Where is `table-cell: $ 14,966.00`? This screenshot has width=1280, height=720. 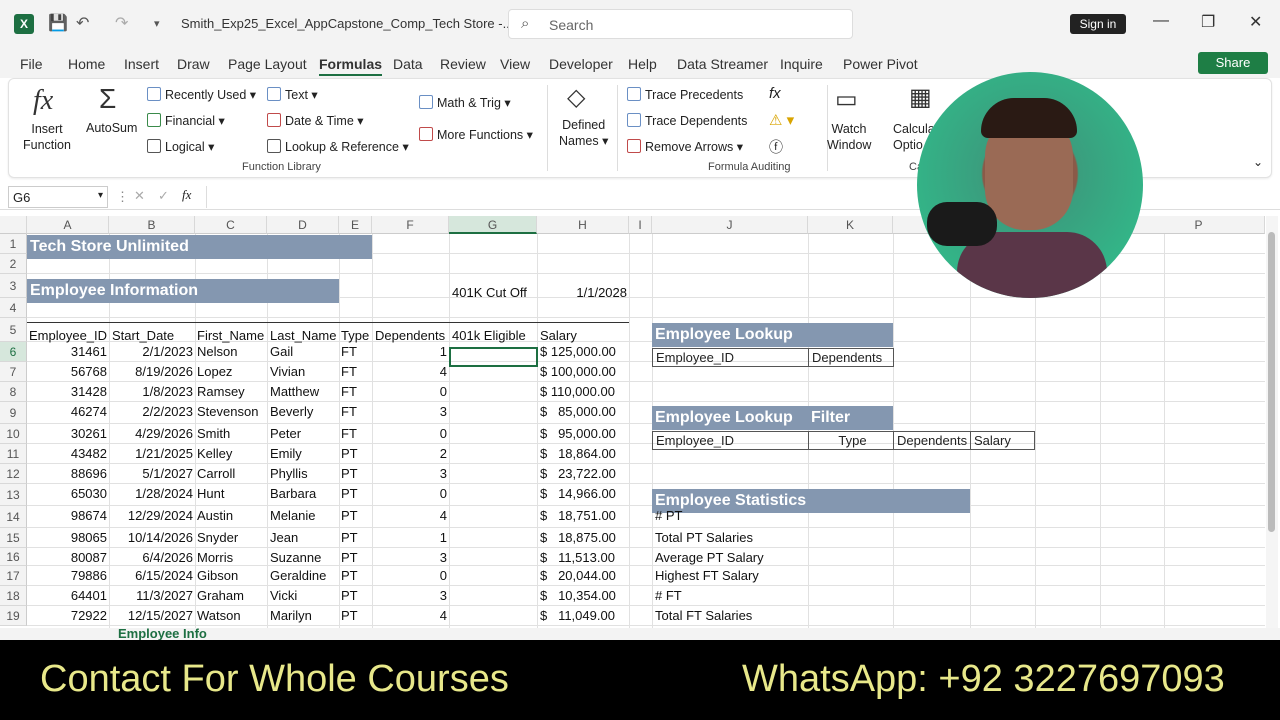
table-cell: $ 14,966.00 is located at coordinates (583, 494).